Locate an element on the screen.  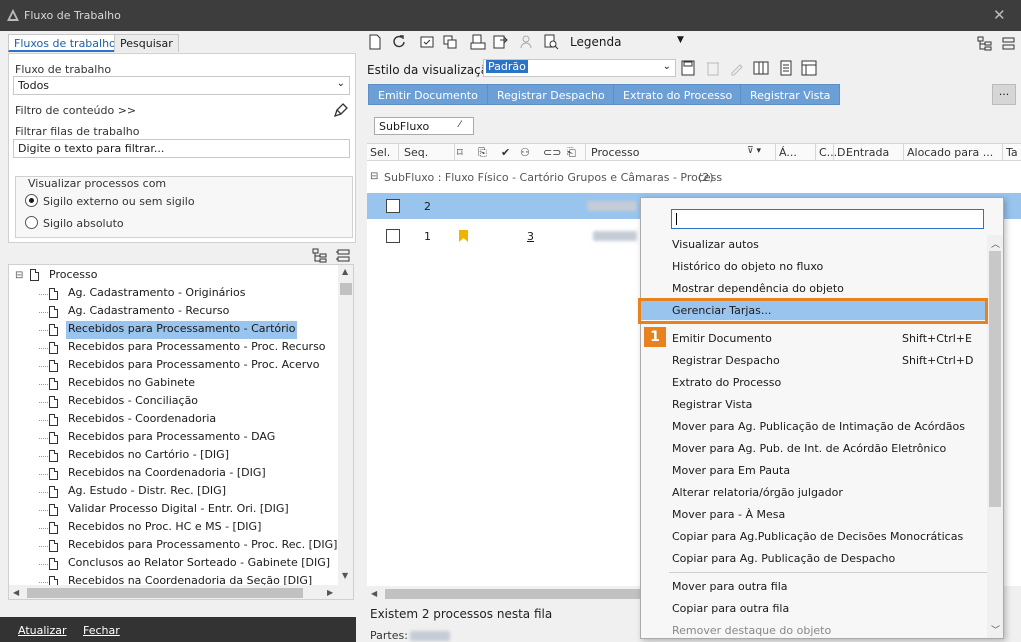
scroll-down-icon: ﹀ is located at coordinates (995, 629).